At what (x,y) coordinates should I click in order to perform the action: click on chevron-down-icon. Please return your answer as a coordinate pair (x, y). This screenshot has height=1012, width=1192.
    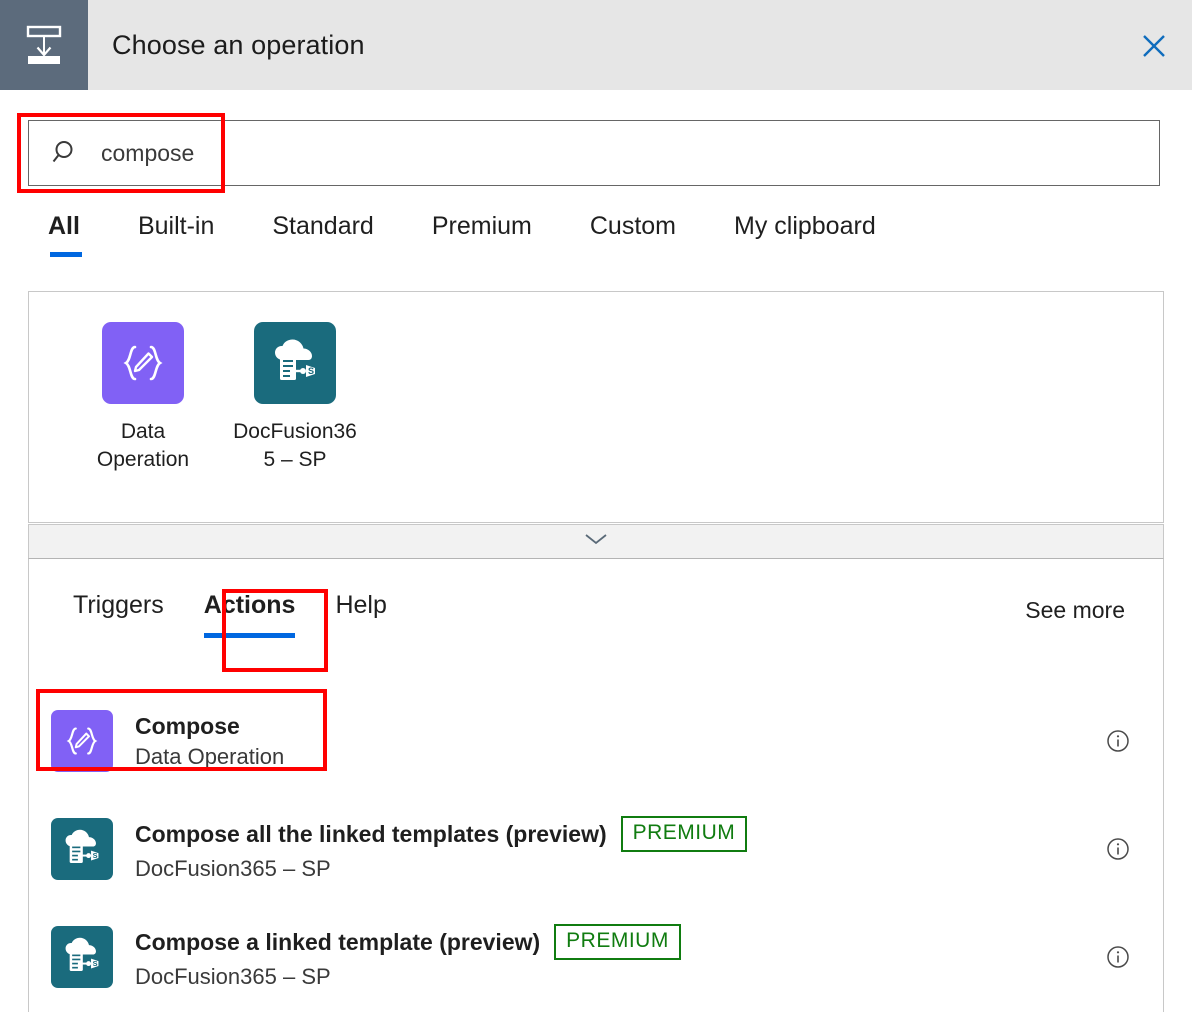
    Looking at the image, I should click on (596, 541).